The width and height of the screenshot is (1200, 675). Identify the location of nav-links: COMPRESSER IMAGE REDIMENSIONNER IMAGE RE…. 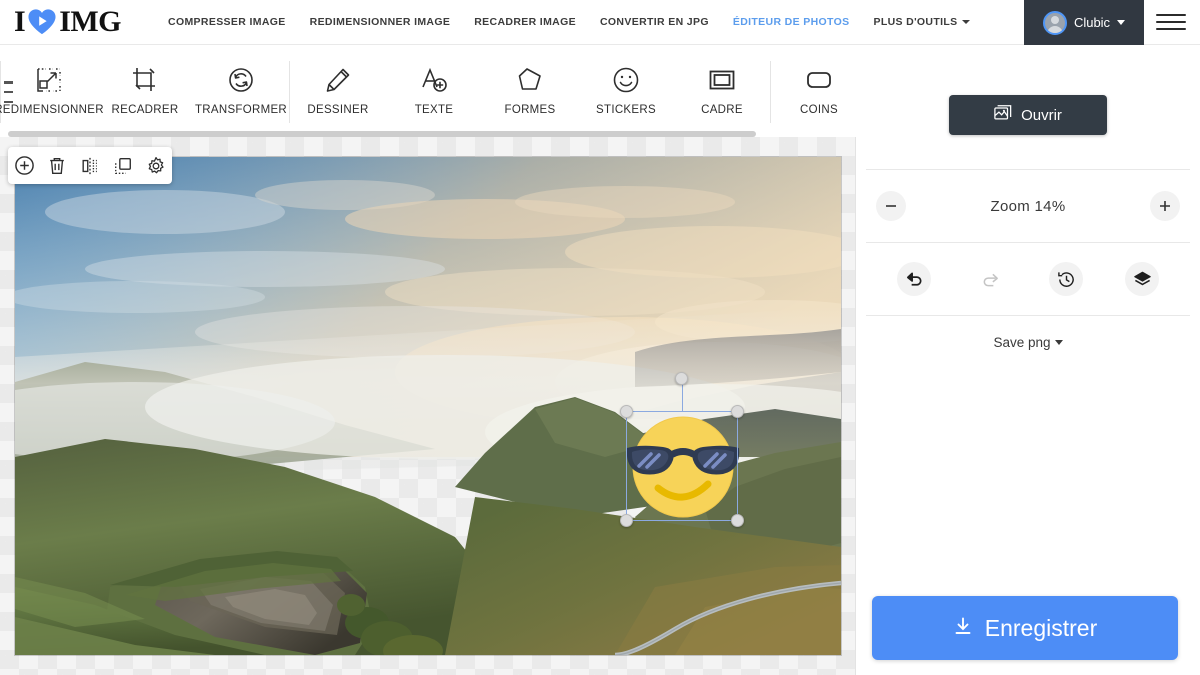
(569, 22).